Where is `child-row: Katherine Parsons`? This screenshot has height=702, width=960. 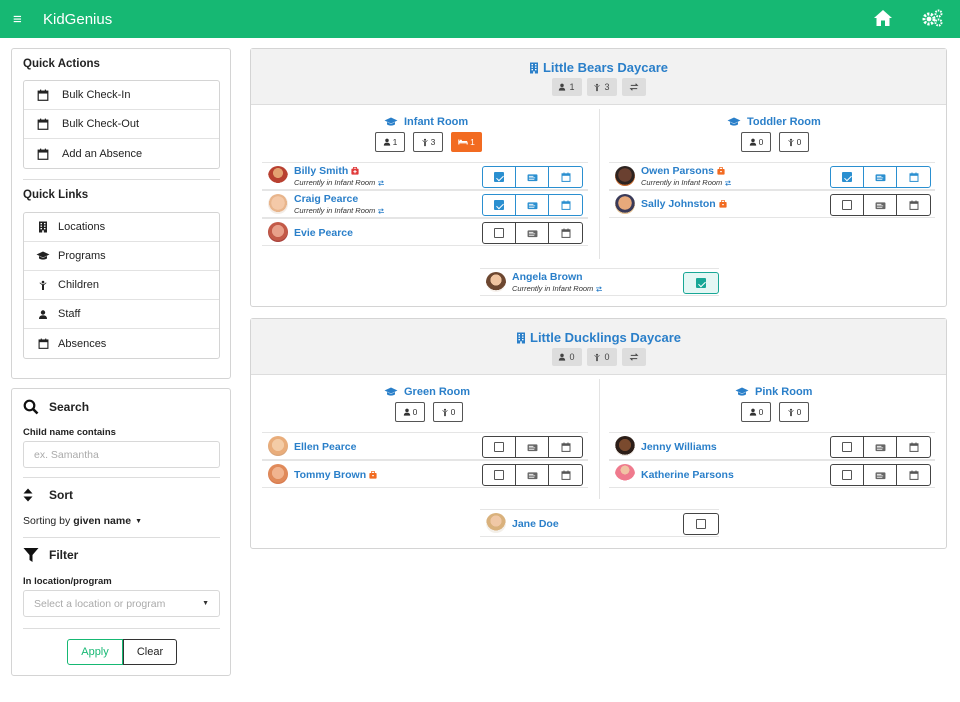 child-row: Katherine Parsons is located at coordinates (772, 474).